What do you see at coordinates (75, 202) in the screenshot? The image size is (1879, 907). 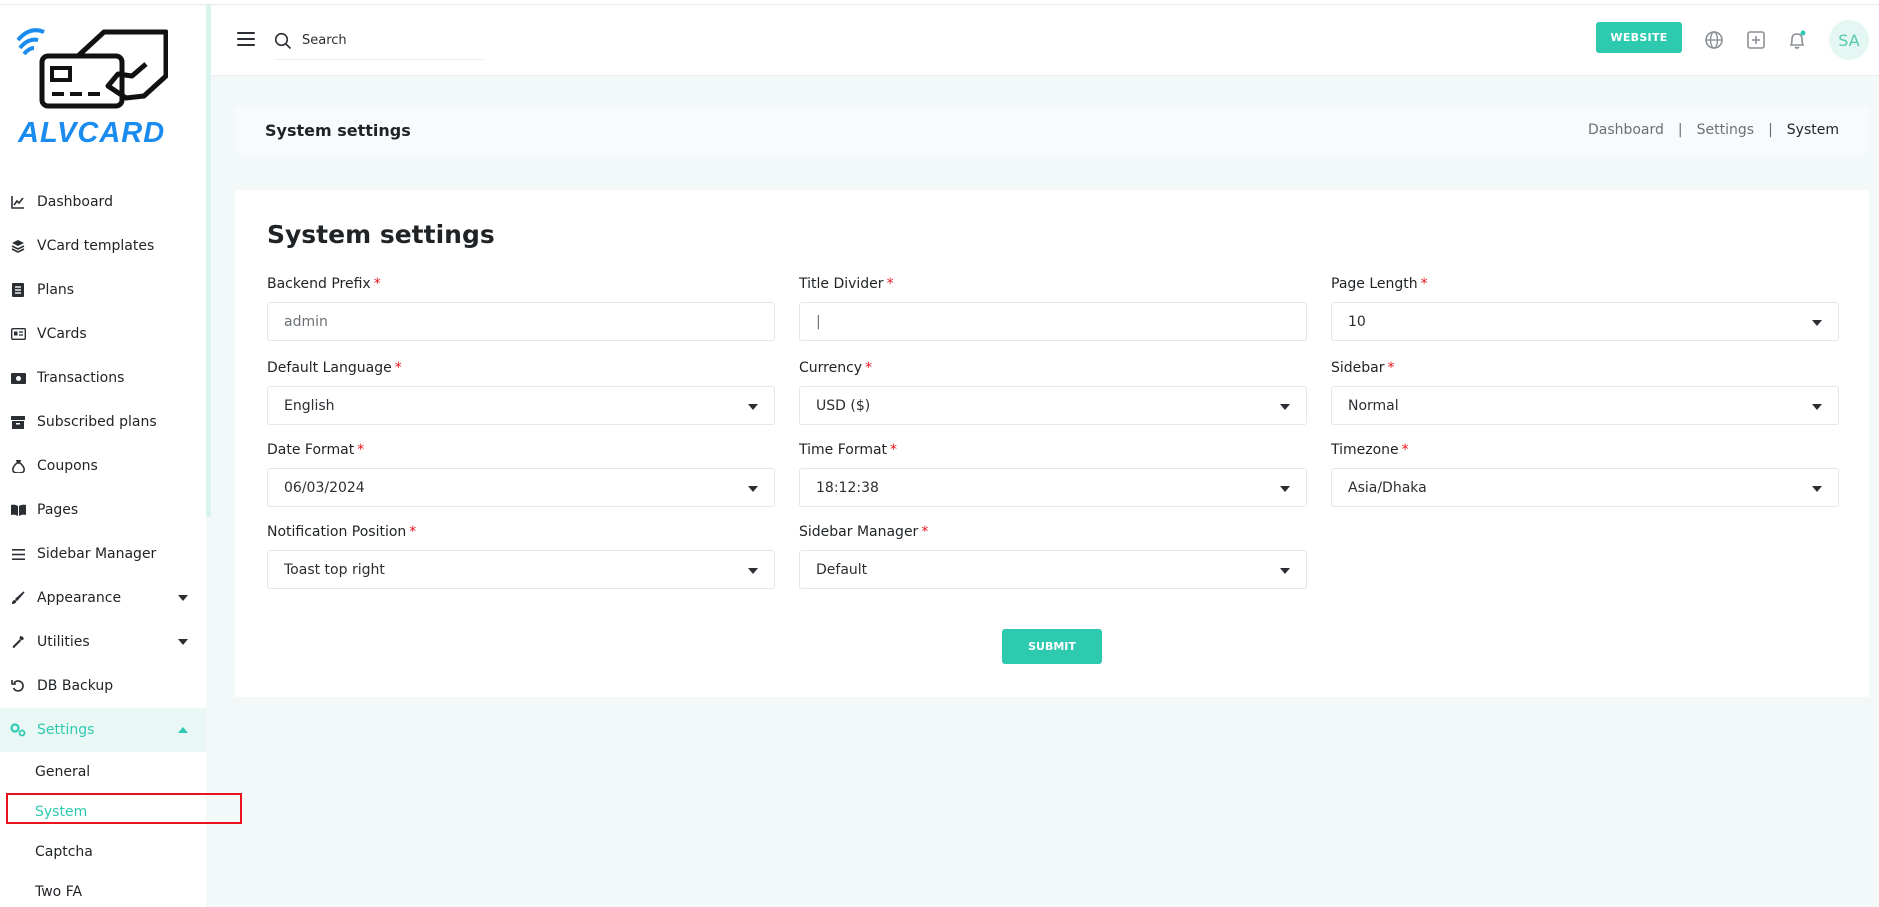 I see `sidebar-item-label: Dashboard` at bounding box center [75, 202].